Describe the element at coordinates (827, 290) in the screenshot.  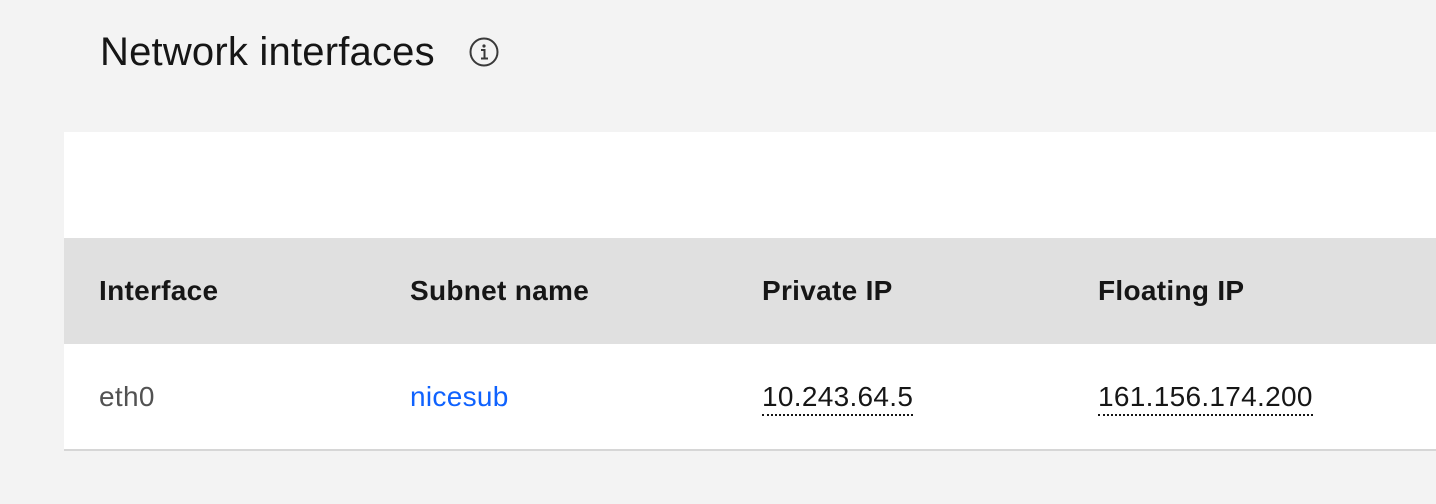
I see `column-header-private-ip: Private IP` at that location.